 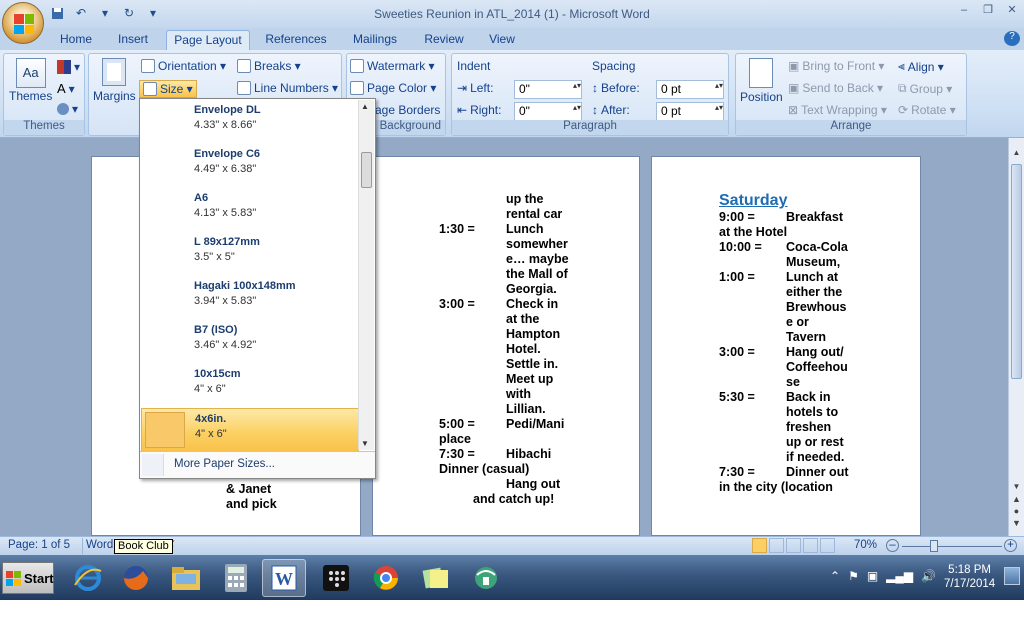 I want to click on page-color-button: Page Color ▾, so click(x=393, y=88).